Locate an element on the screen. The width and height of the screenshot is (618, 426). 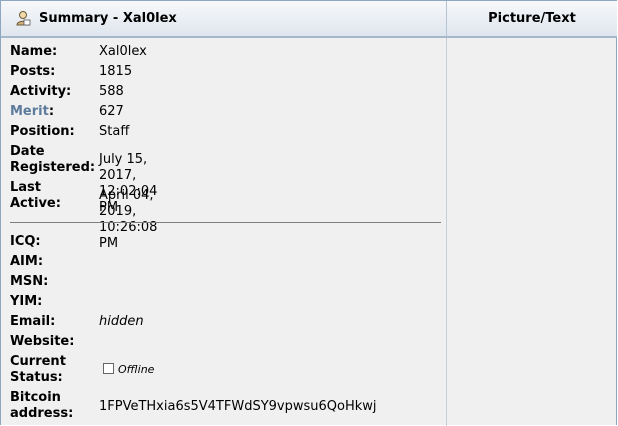
section-divider is located at coordinates (225, 222).